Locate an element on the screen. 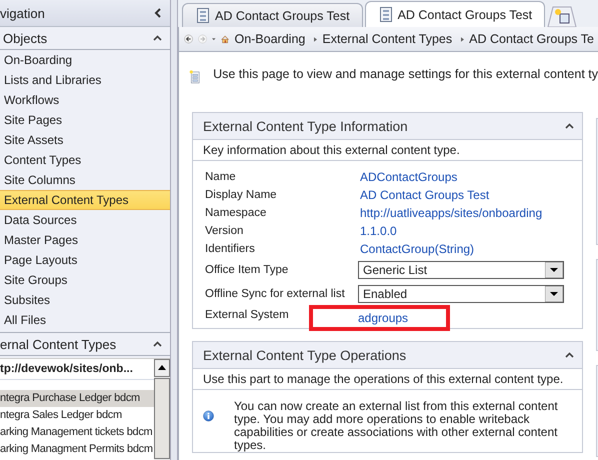 Image resolution: width=598 pixels, height=460 pixels. nav-item: On-Boarding is located at coordinates (85, 60).